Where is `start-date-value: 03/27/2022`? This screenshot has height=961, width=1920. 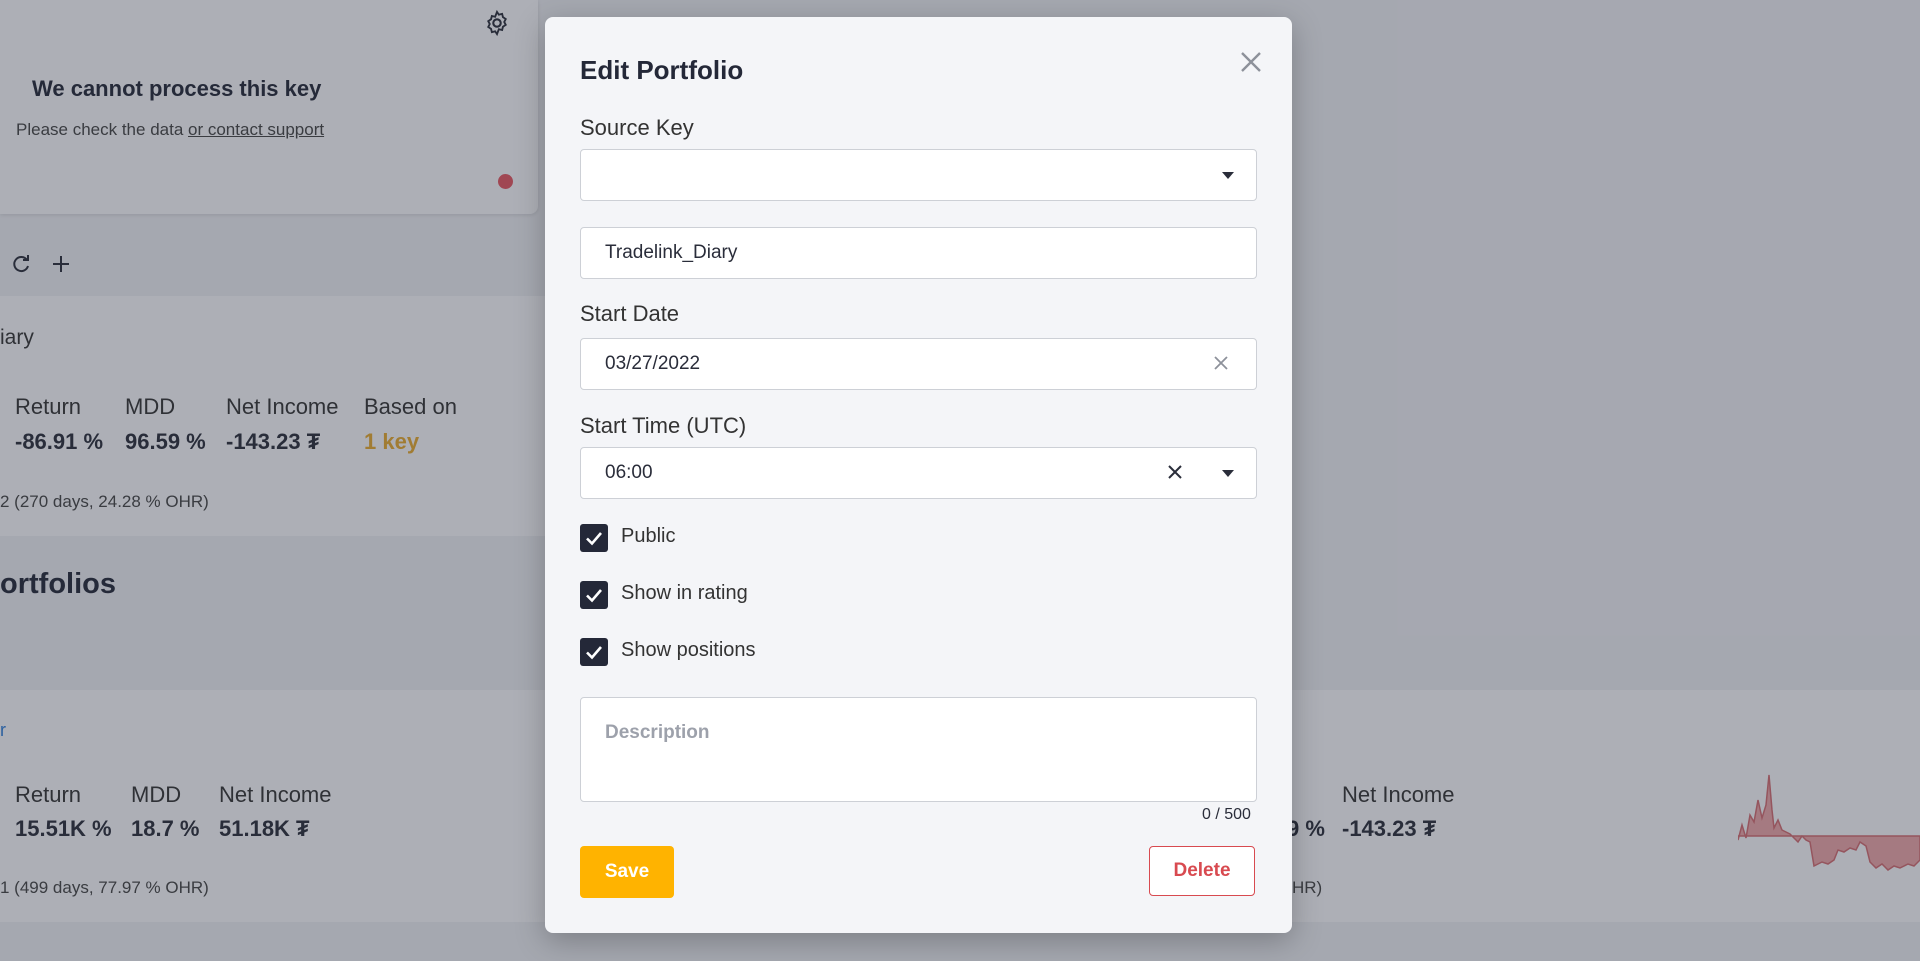
start-date-value: 03/27/2022 is located at coordinates (653, 363).